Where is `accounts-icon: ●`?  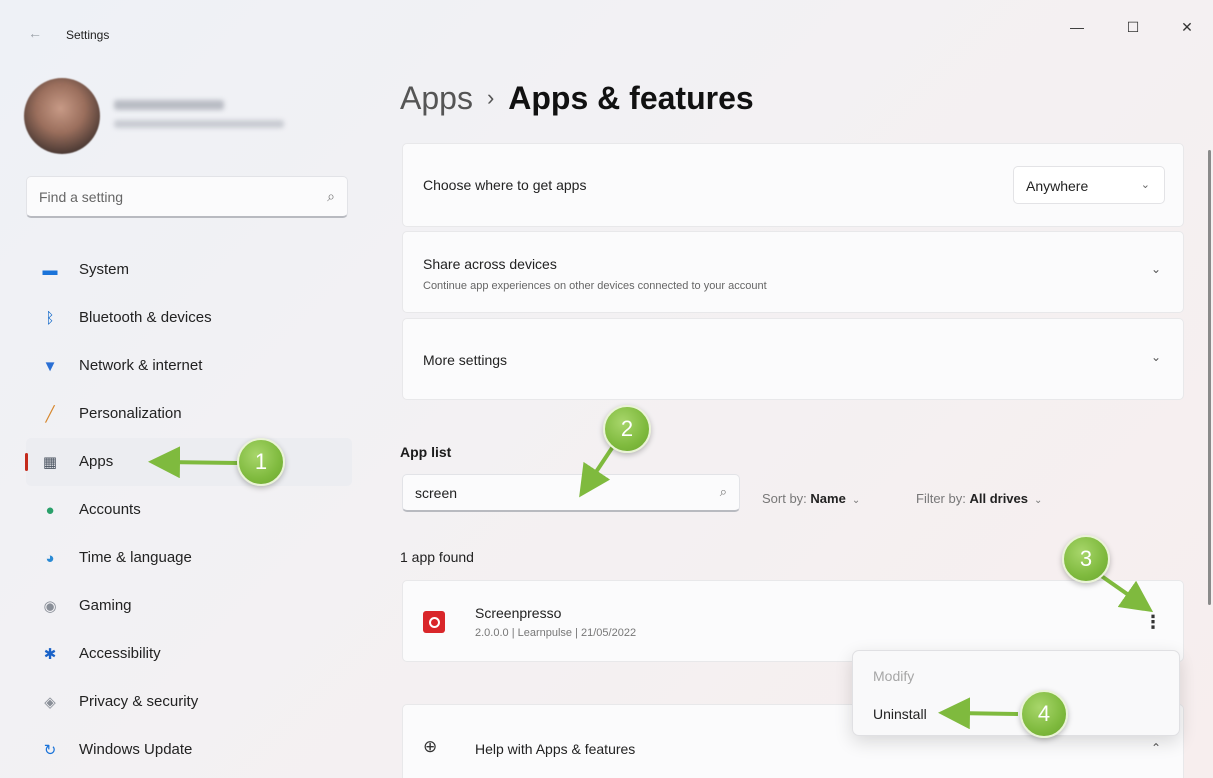 accounts-icon: ● is located at coordinates (50, 510).